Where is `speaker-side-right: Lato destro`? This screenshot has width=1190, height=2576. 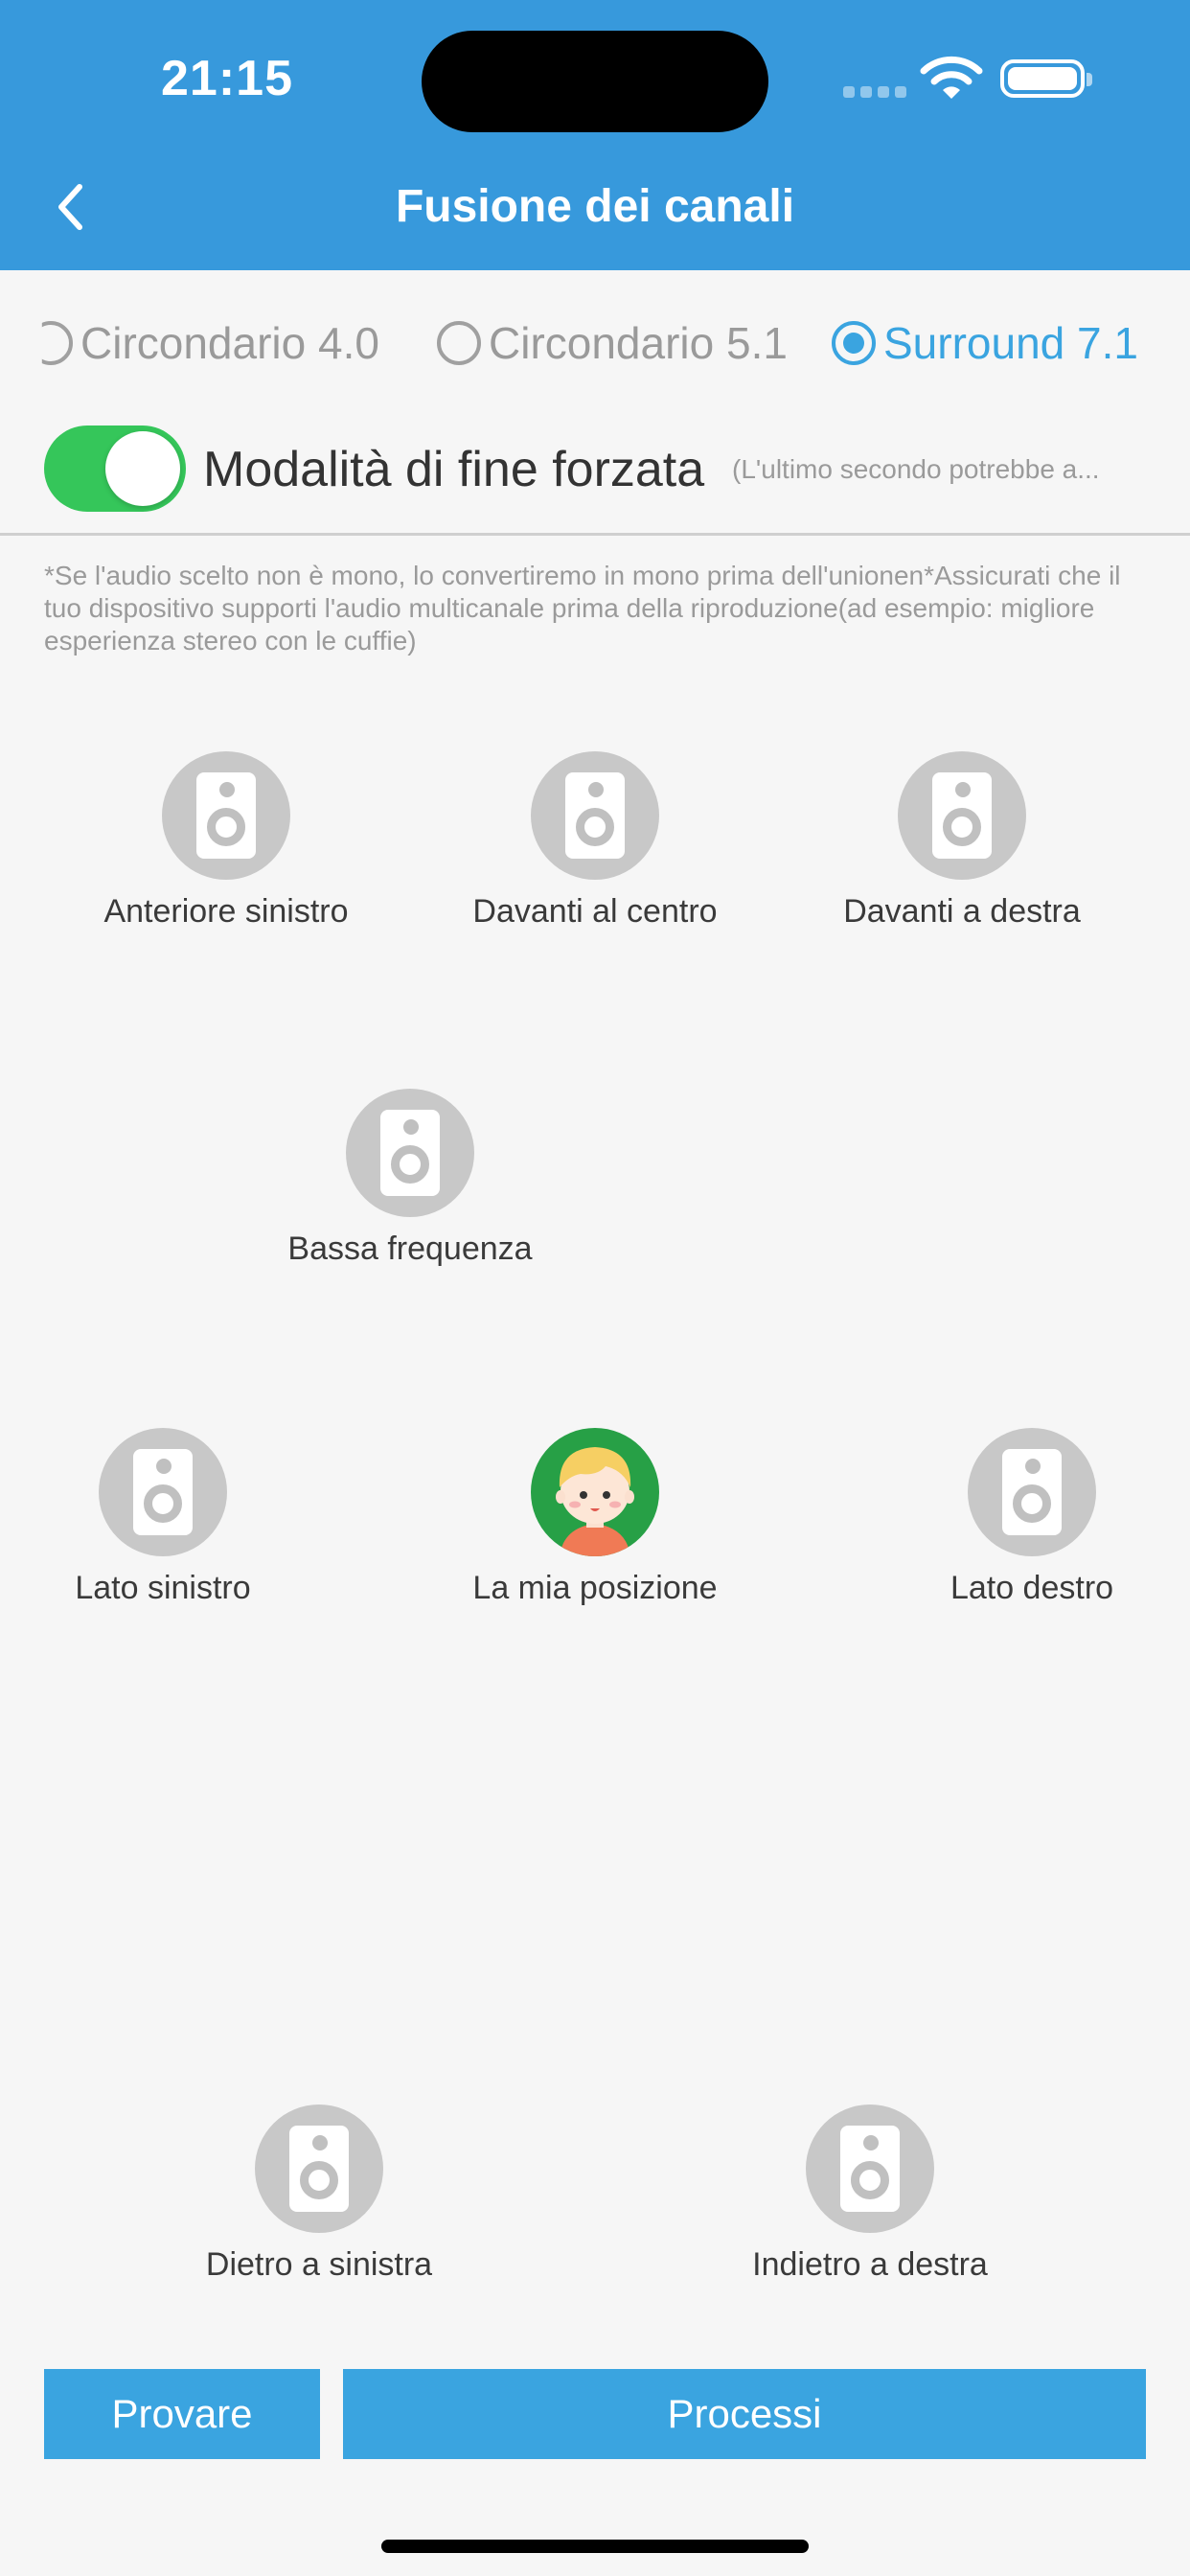 speaker-side-right: Lato destro is located at coordinates (1030, 1517).